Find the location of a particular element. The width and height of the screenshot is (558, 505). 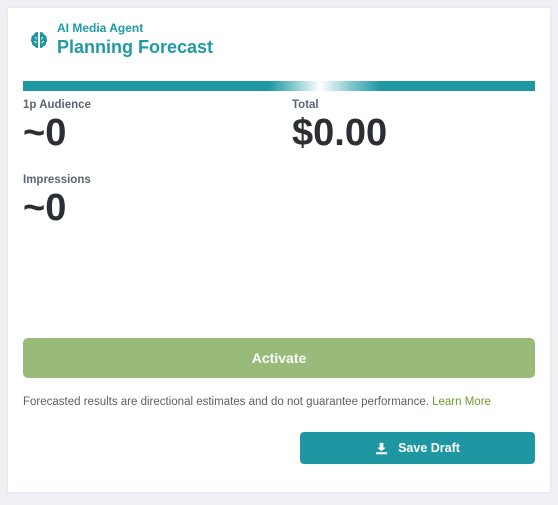

metric-label: 1p Audience is located at coordinates (57, 105).